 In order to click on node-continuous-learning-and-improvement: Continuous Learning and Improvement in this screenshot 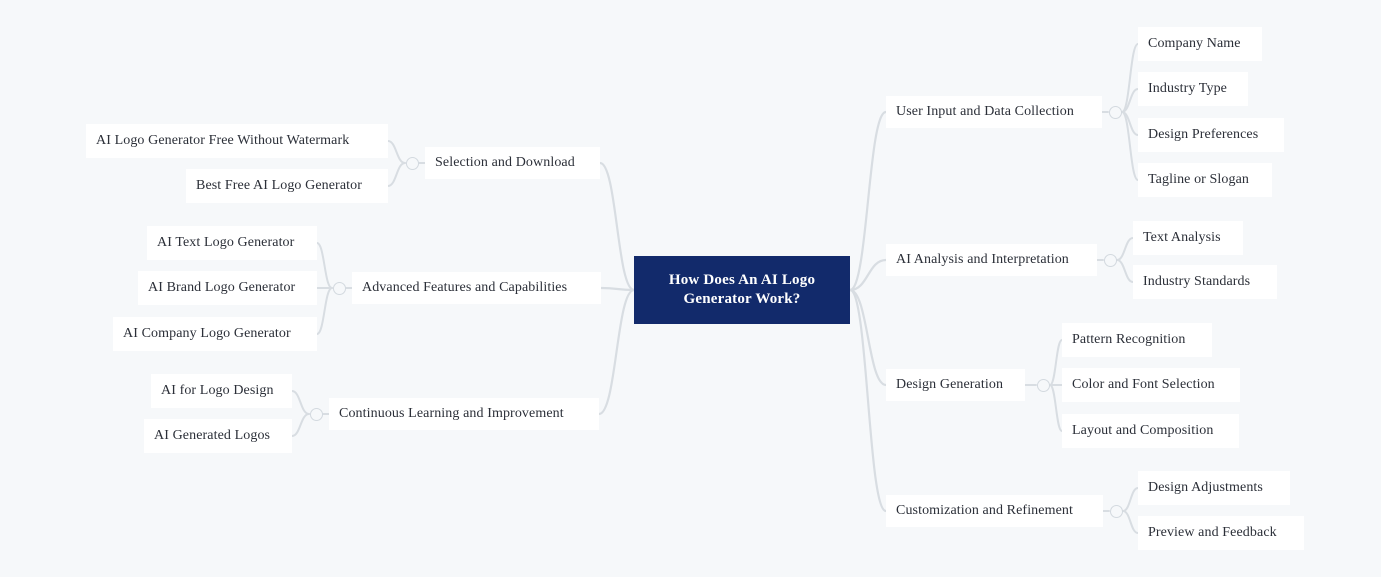, I will do `click(464, 414)`.